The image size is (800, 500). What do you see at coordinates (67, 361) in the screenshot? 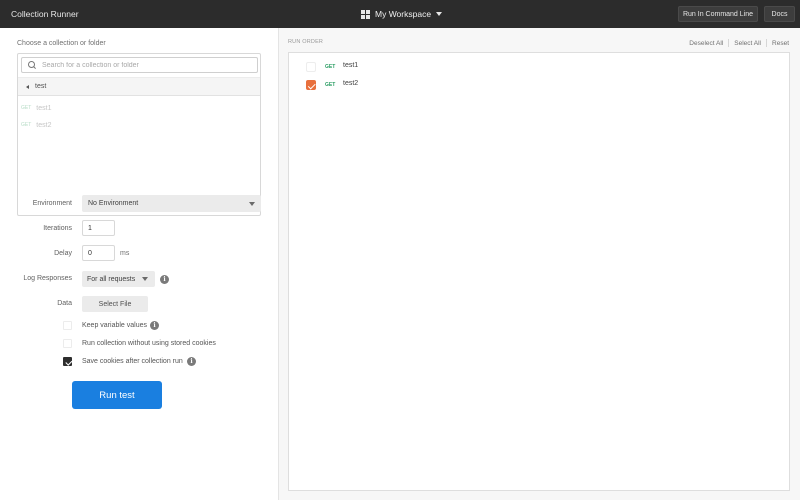
I see `save-cookies-checkbox` at bounding box center [67, 361].